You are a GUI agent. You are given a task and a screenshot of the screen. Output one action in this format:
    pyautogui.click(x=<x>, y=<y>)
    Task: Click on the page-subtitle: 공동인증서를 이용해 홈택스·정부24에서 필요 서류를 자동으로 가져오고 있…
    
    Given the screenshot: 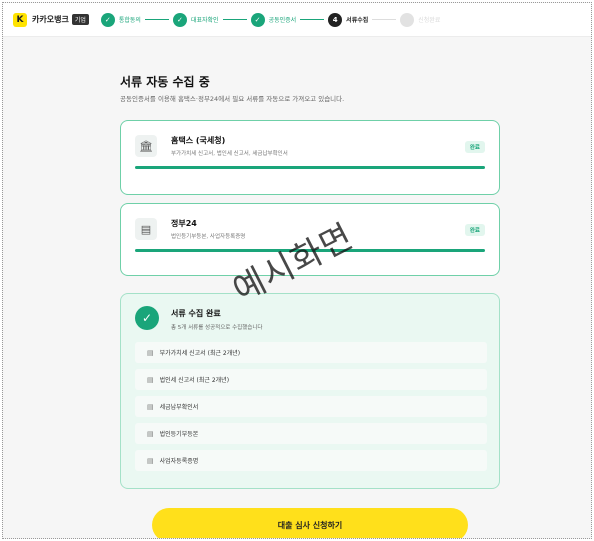 What is the action you would take?
    pyautogui.click(x=232, y=99)
    